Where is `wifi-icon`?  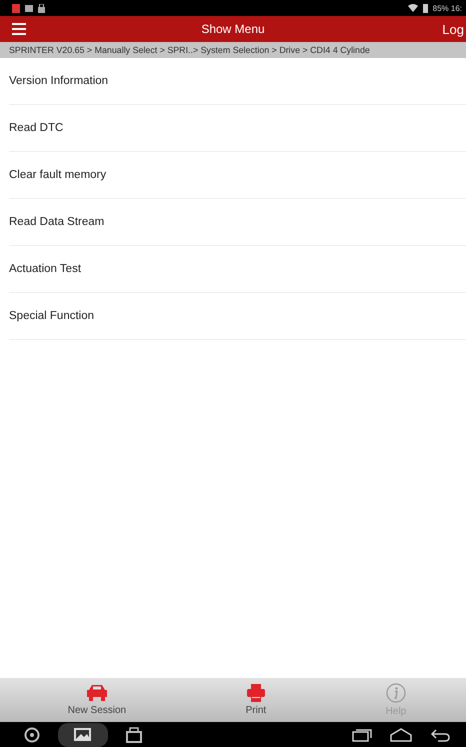
wifi-icon is located at coordinates (413, 8).